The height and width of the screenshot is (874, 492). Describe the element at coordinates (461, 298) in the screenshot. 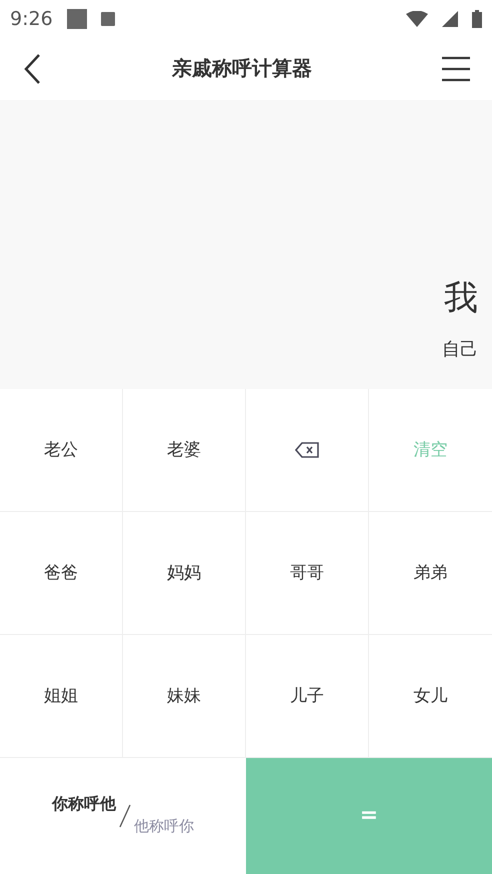

I see `result-text: 我` at that location.